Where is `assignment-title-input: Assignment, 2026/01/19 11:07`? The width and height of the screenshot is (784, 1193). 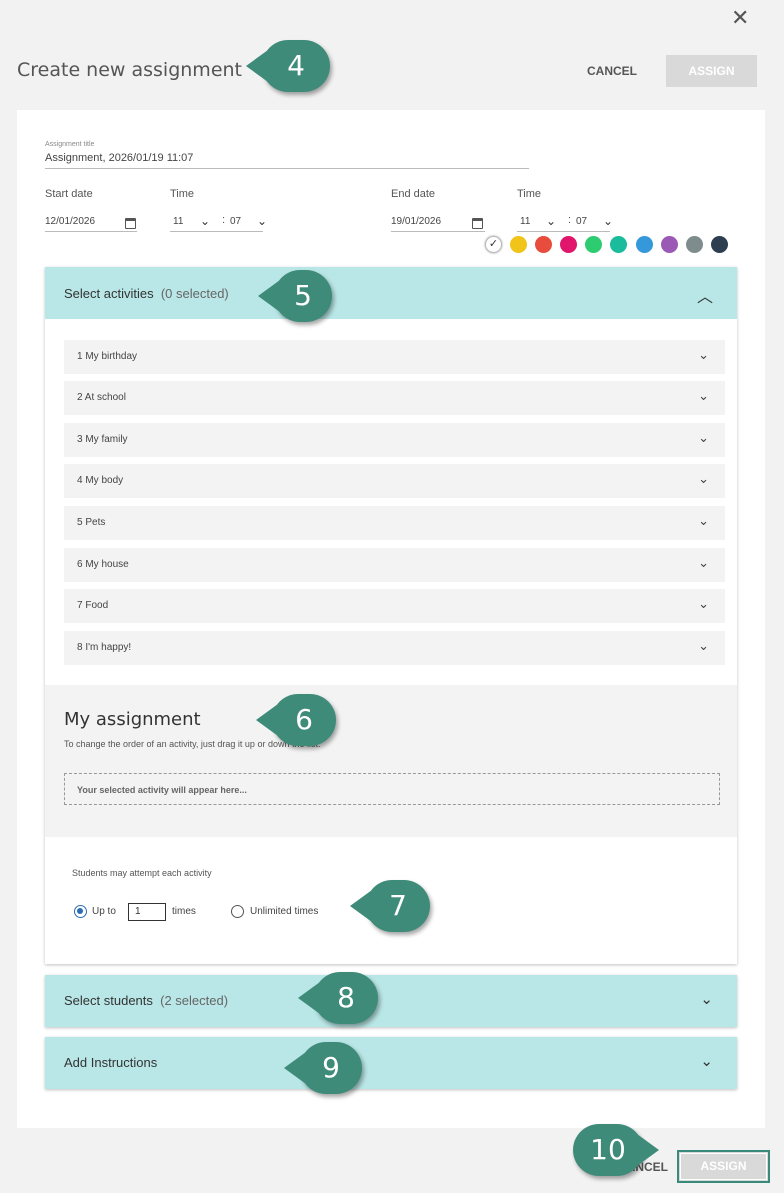 assignment-title-input: Assignment, 2026/01/19 11:07 is located at coordinates (119, 158).